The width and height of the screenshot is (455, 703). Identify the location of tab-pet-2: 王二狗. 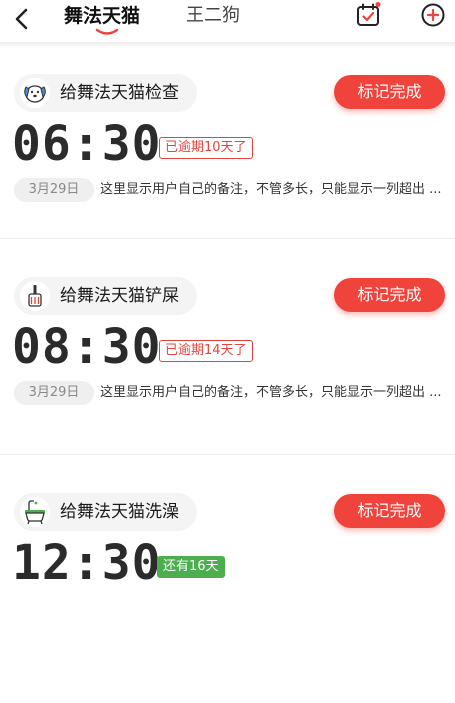
(213, 16).